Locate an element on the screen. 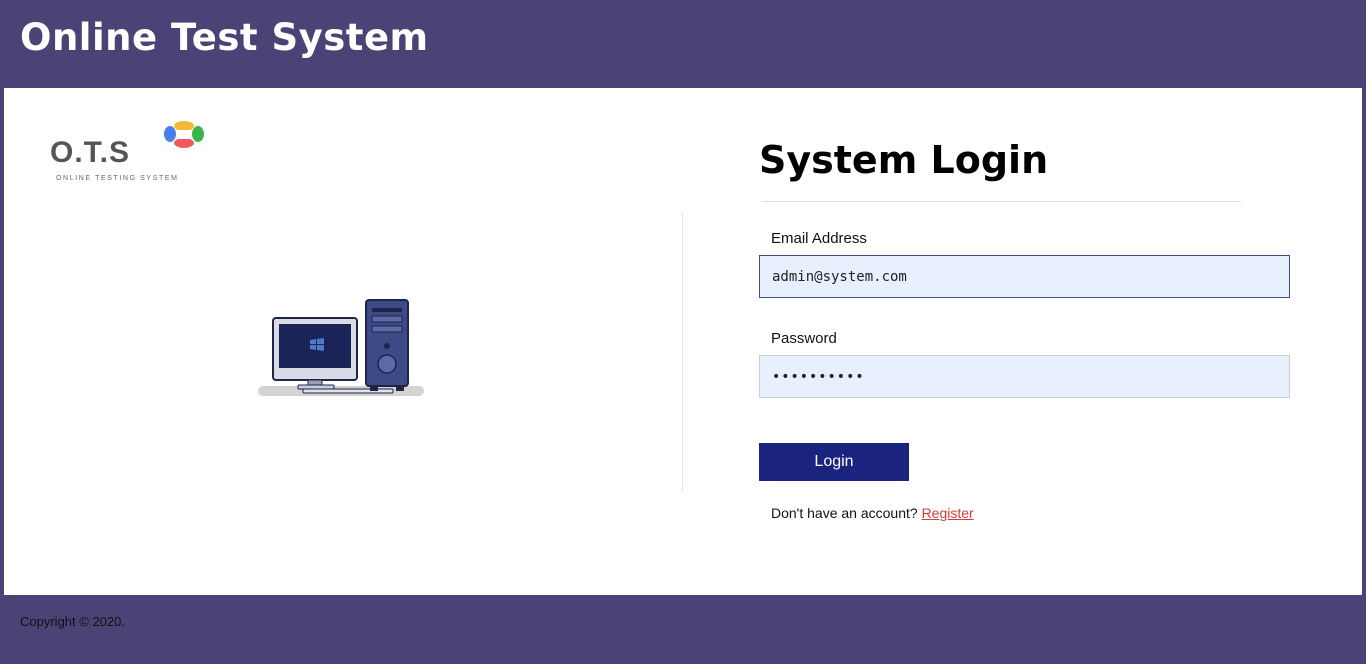 The image size is (1366, 664). title-divider is located at coordinates (1001, 201).